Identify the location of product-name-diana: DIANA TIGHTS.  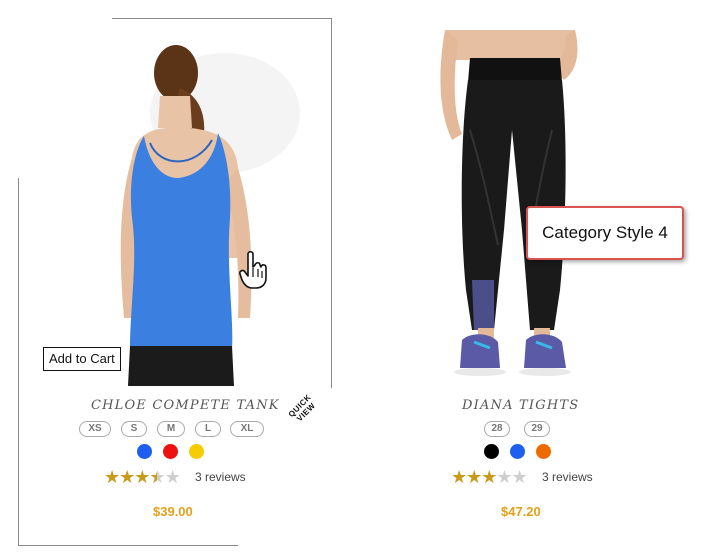
(520, 405).